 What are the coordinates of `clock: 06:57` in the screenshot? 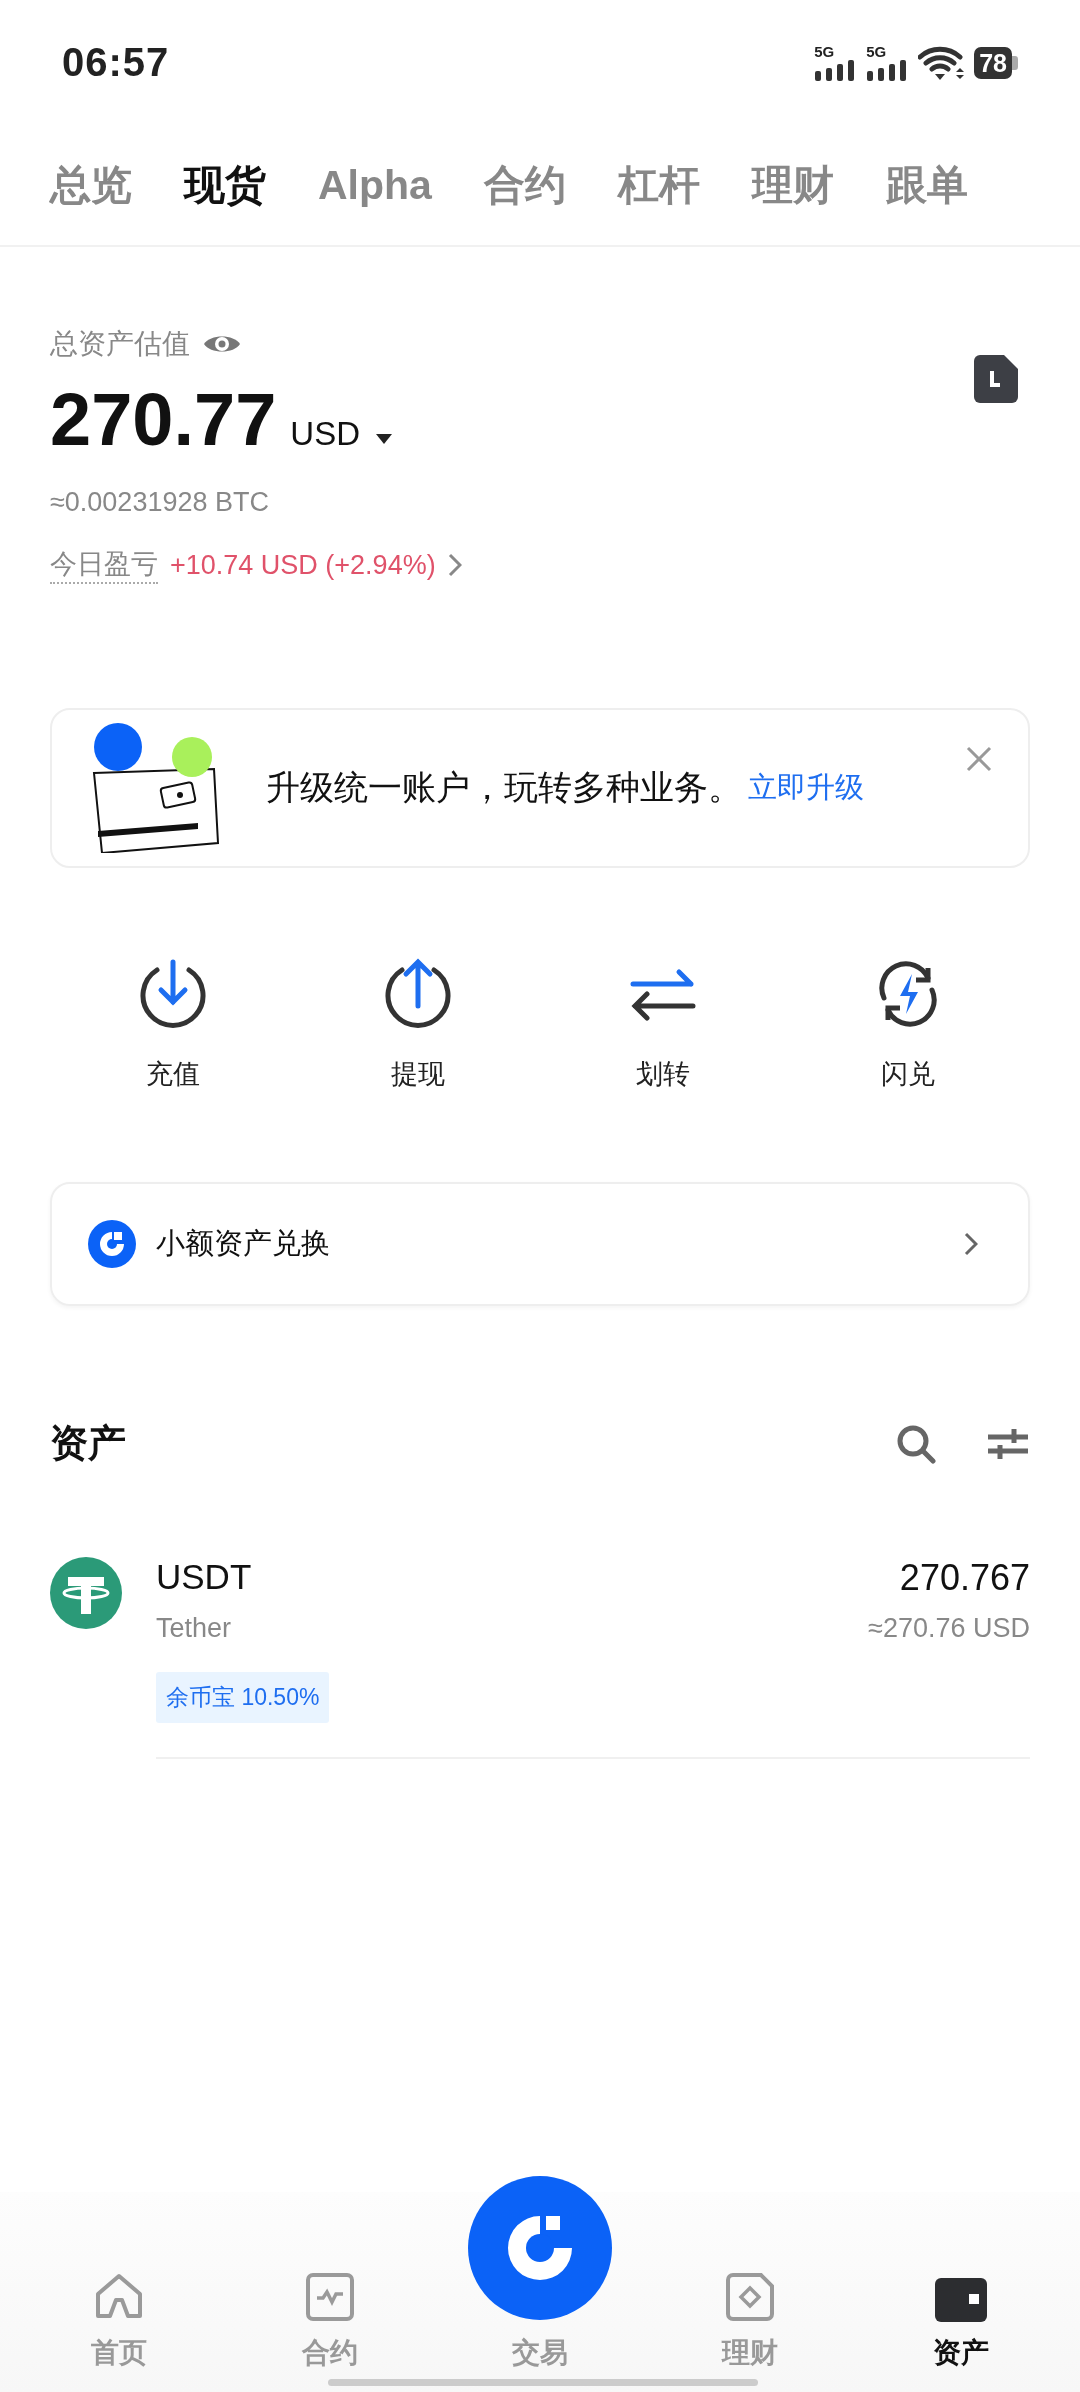 It's located at (116, 62).